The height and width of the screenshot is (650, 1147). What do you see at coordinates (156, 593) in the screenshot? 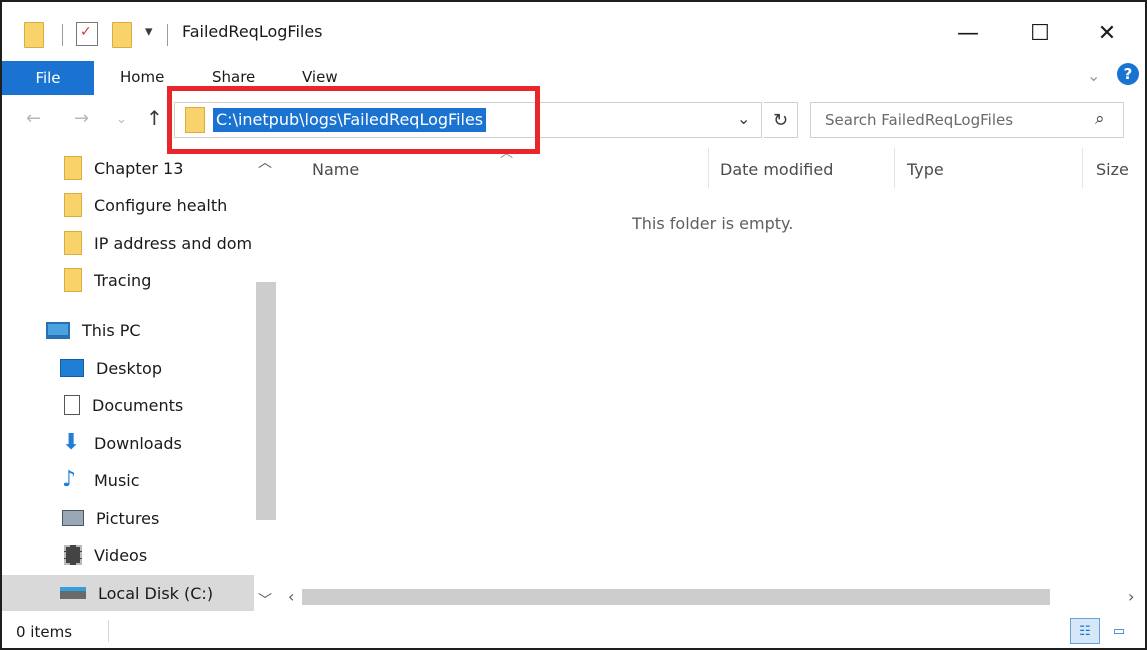
I see `nav-item-label: Local Disk (C:)` at bounding box center [156, 593].